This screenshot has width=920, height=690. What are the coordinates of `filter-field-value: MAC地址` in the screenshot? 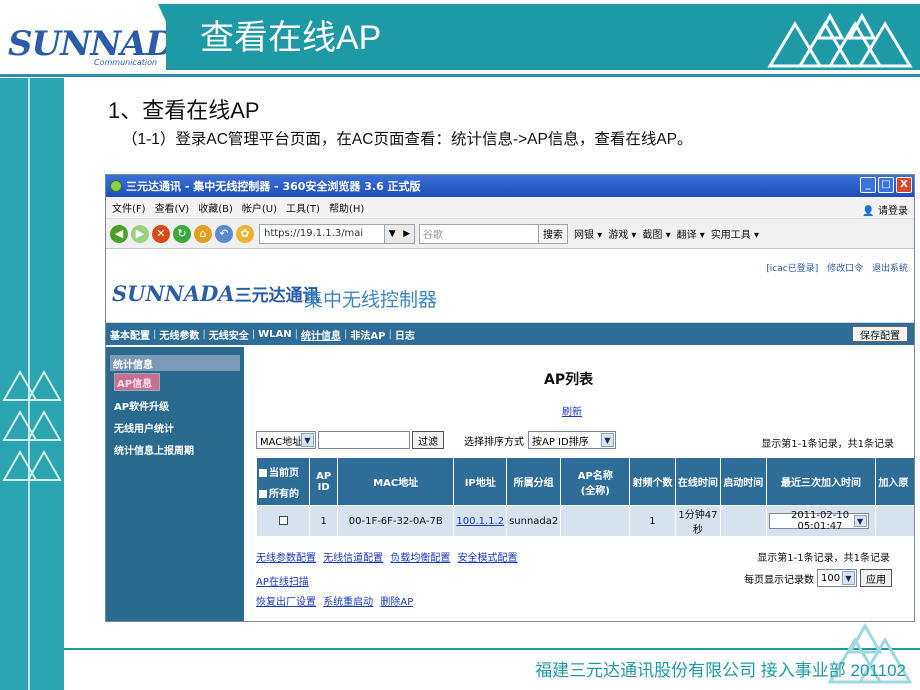 It's located at (281, 442).